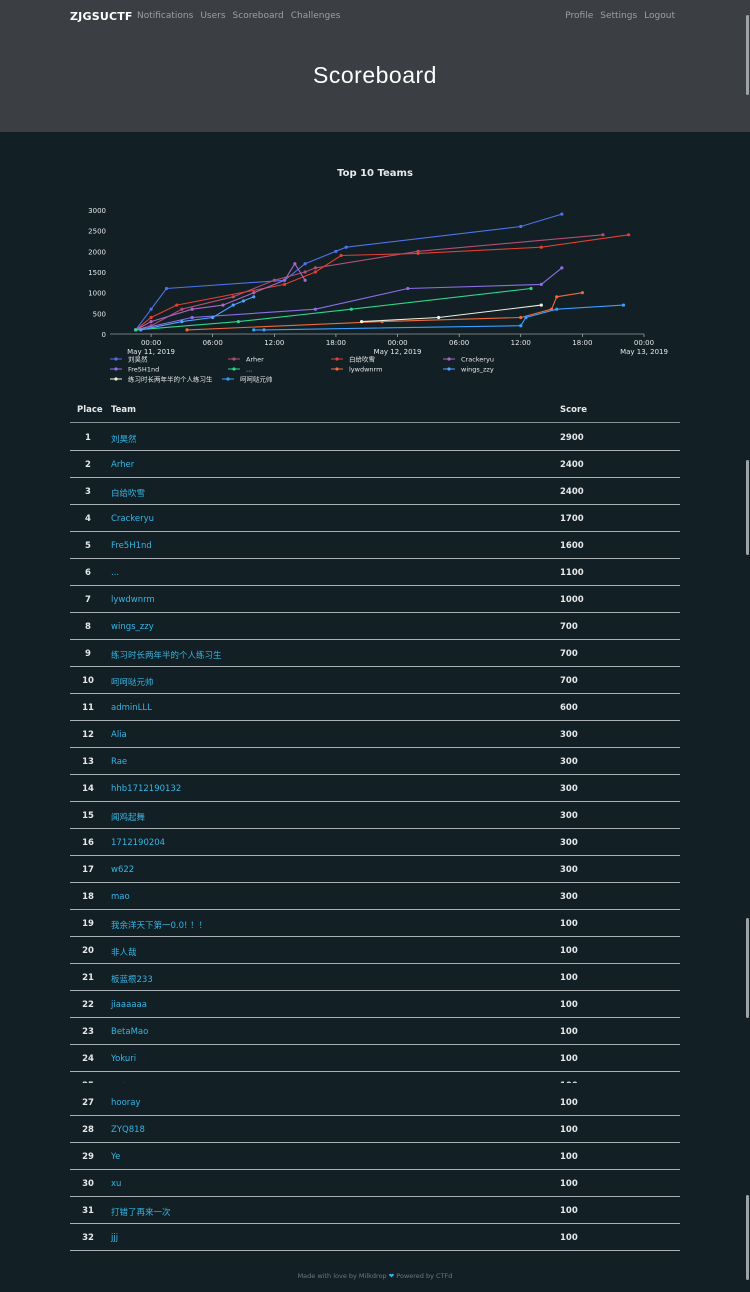 This screenshot has height=1292, width=750. Describe the element at coordinates (122, 870) in the screenshot. I see `team-link: w622` at that location.